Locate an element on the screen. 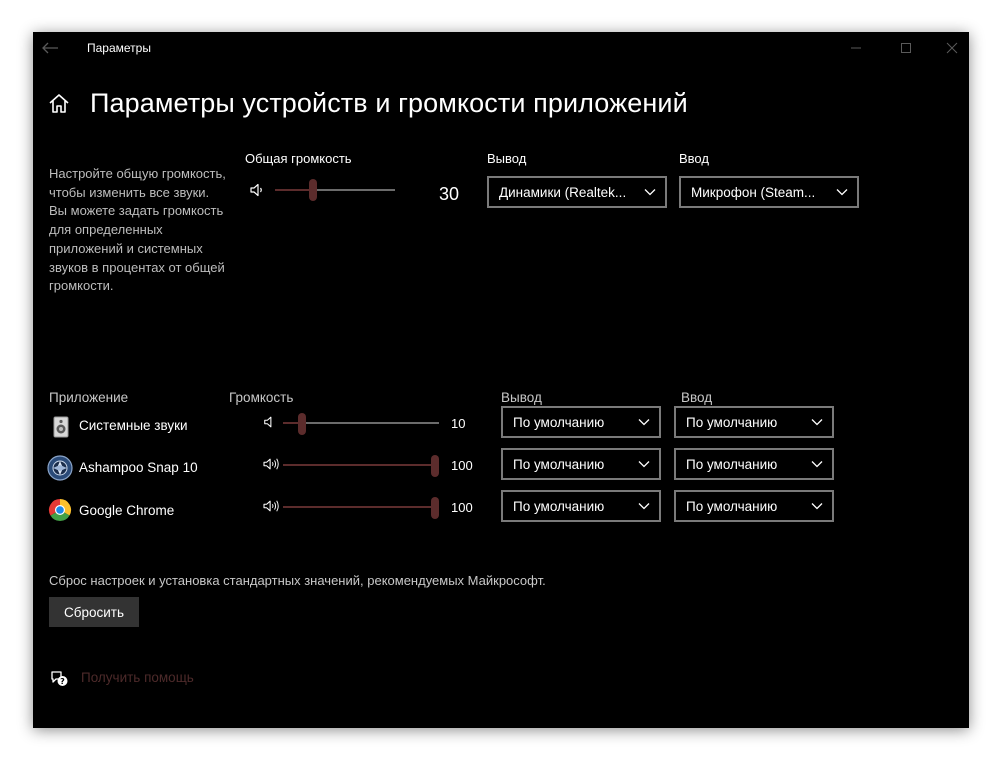 The image size is (1001, 759). app-volume-slider-system-sounds is located at coordinates (361, 424).